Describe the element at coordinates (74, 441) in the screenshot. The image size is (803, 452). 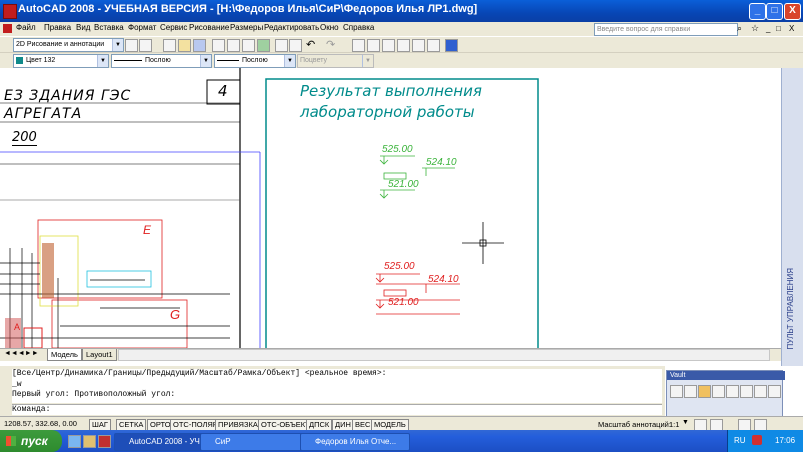
I see `quicklaunch-ie-icon` at that location.